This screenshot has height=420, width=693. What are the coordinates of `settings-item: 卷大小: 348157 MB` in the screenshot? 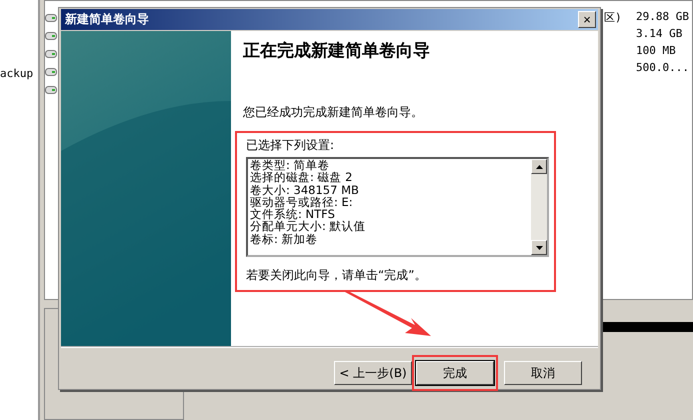 It's located at (305, 190).